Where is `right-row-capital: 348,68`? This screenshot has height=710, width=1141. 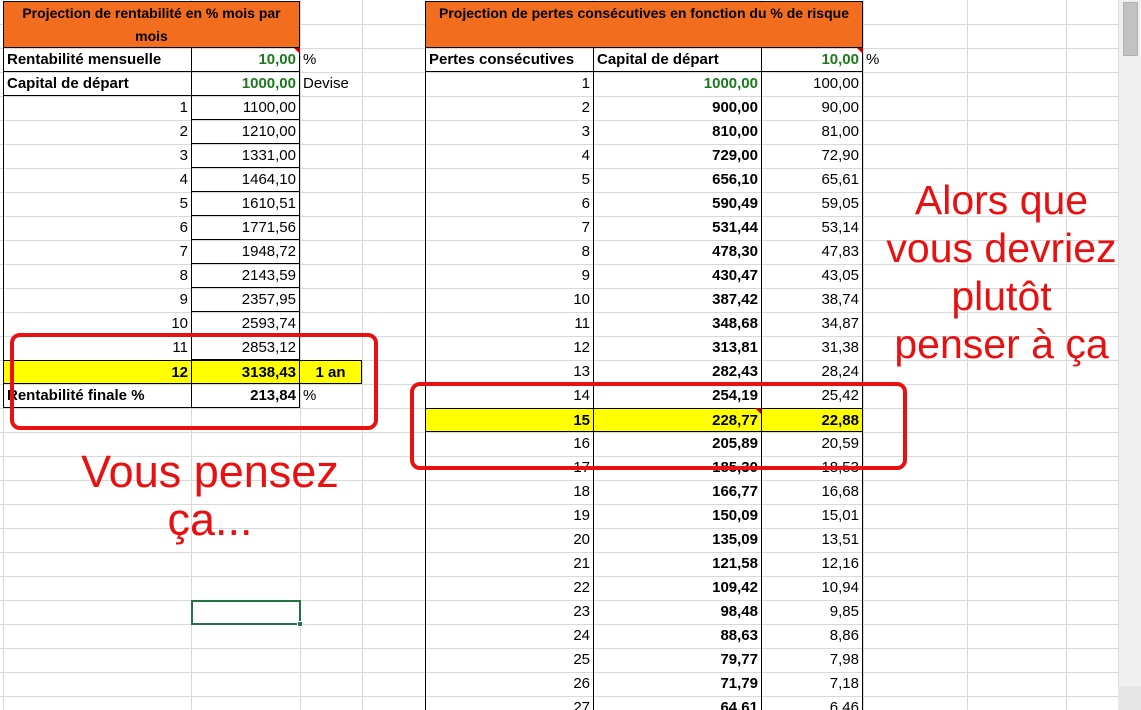 right-row-capital: 348,68 is located at coordinates (677, 324).